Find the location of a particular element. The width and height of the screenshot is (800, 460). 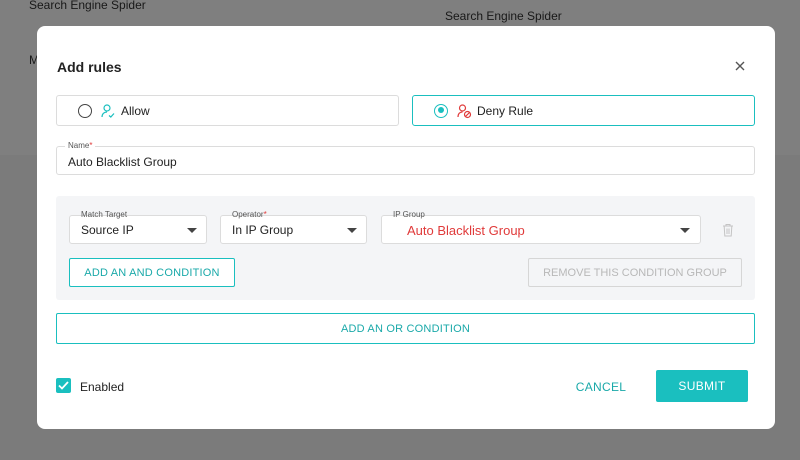

operator-select: Operator* In IP Group is located at coordinates (293, 227).